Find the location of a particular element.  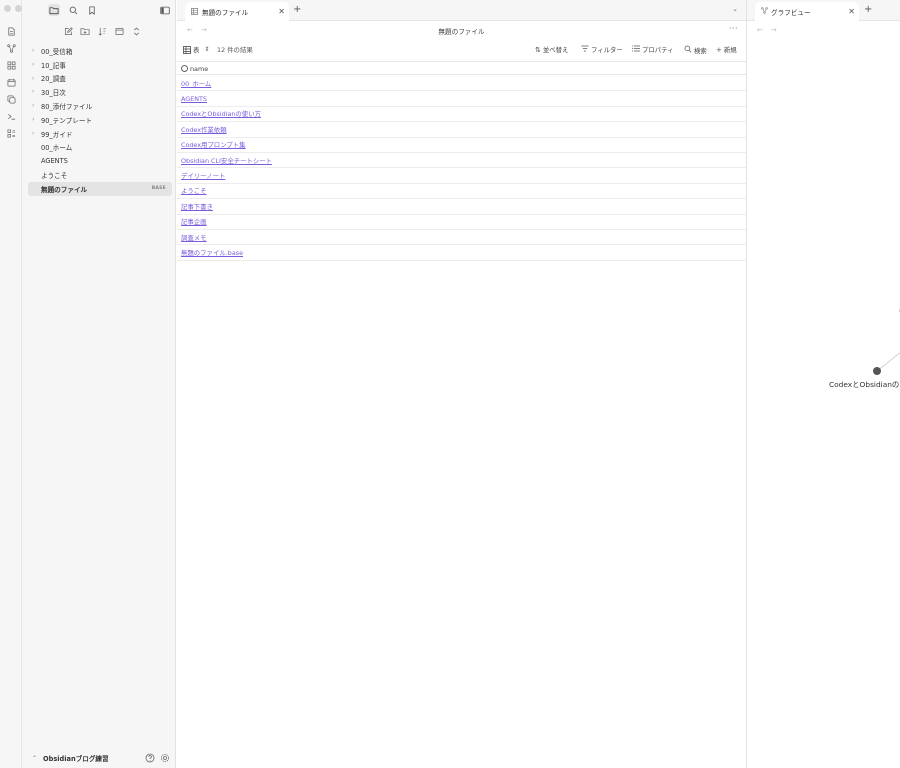

forward-arrow-icon: → is located at coordinates (774, 30).